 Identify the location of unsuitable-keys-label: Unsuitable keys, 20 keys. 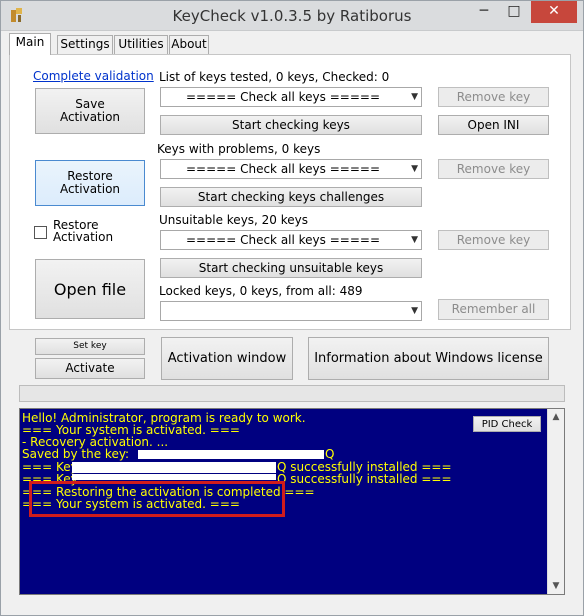
(234, 220).